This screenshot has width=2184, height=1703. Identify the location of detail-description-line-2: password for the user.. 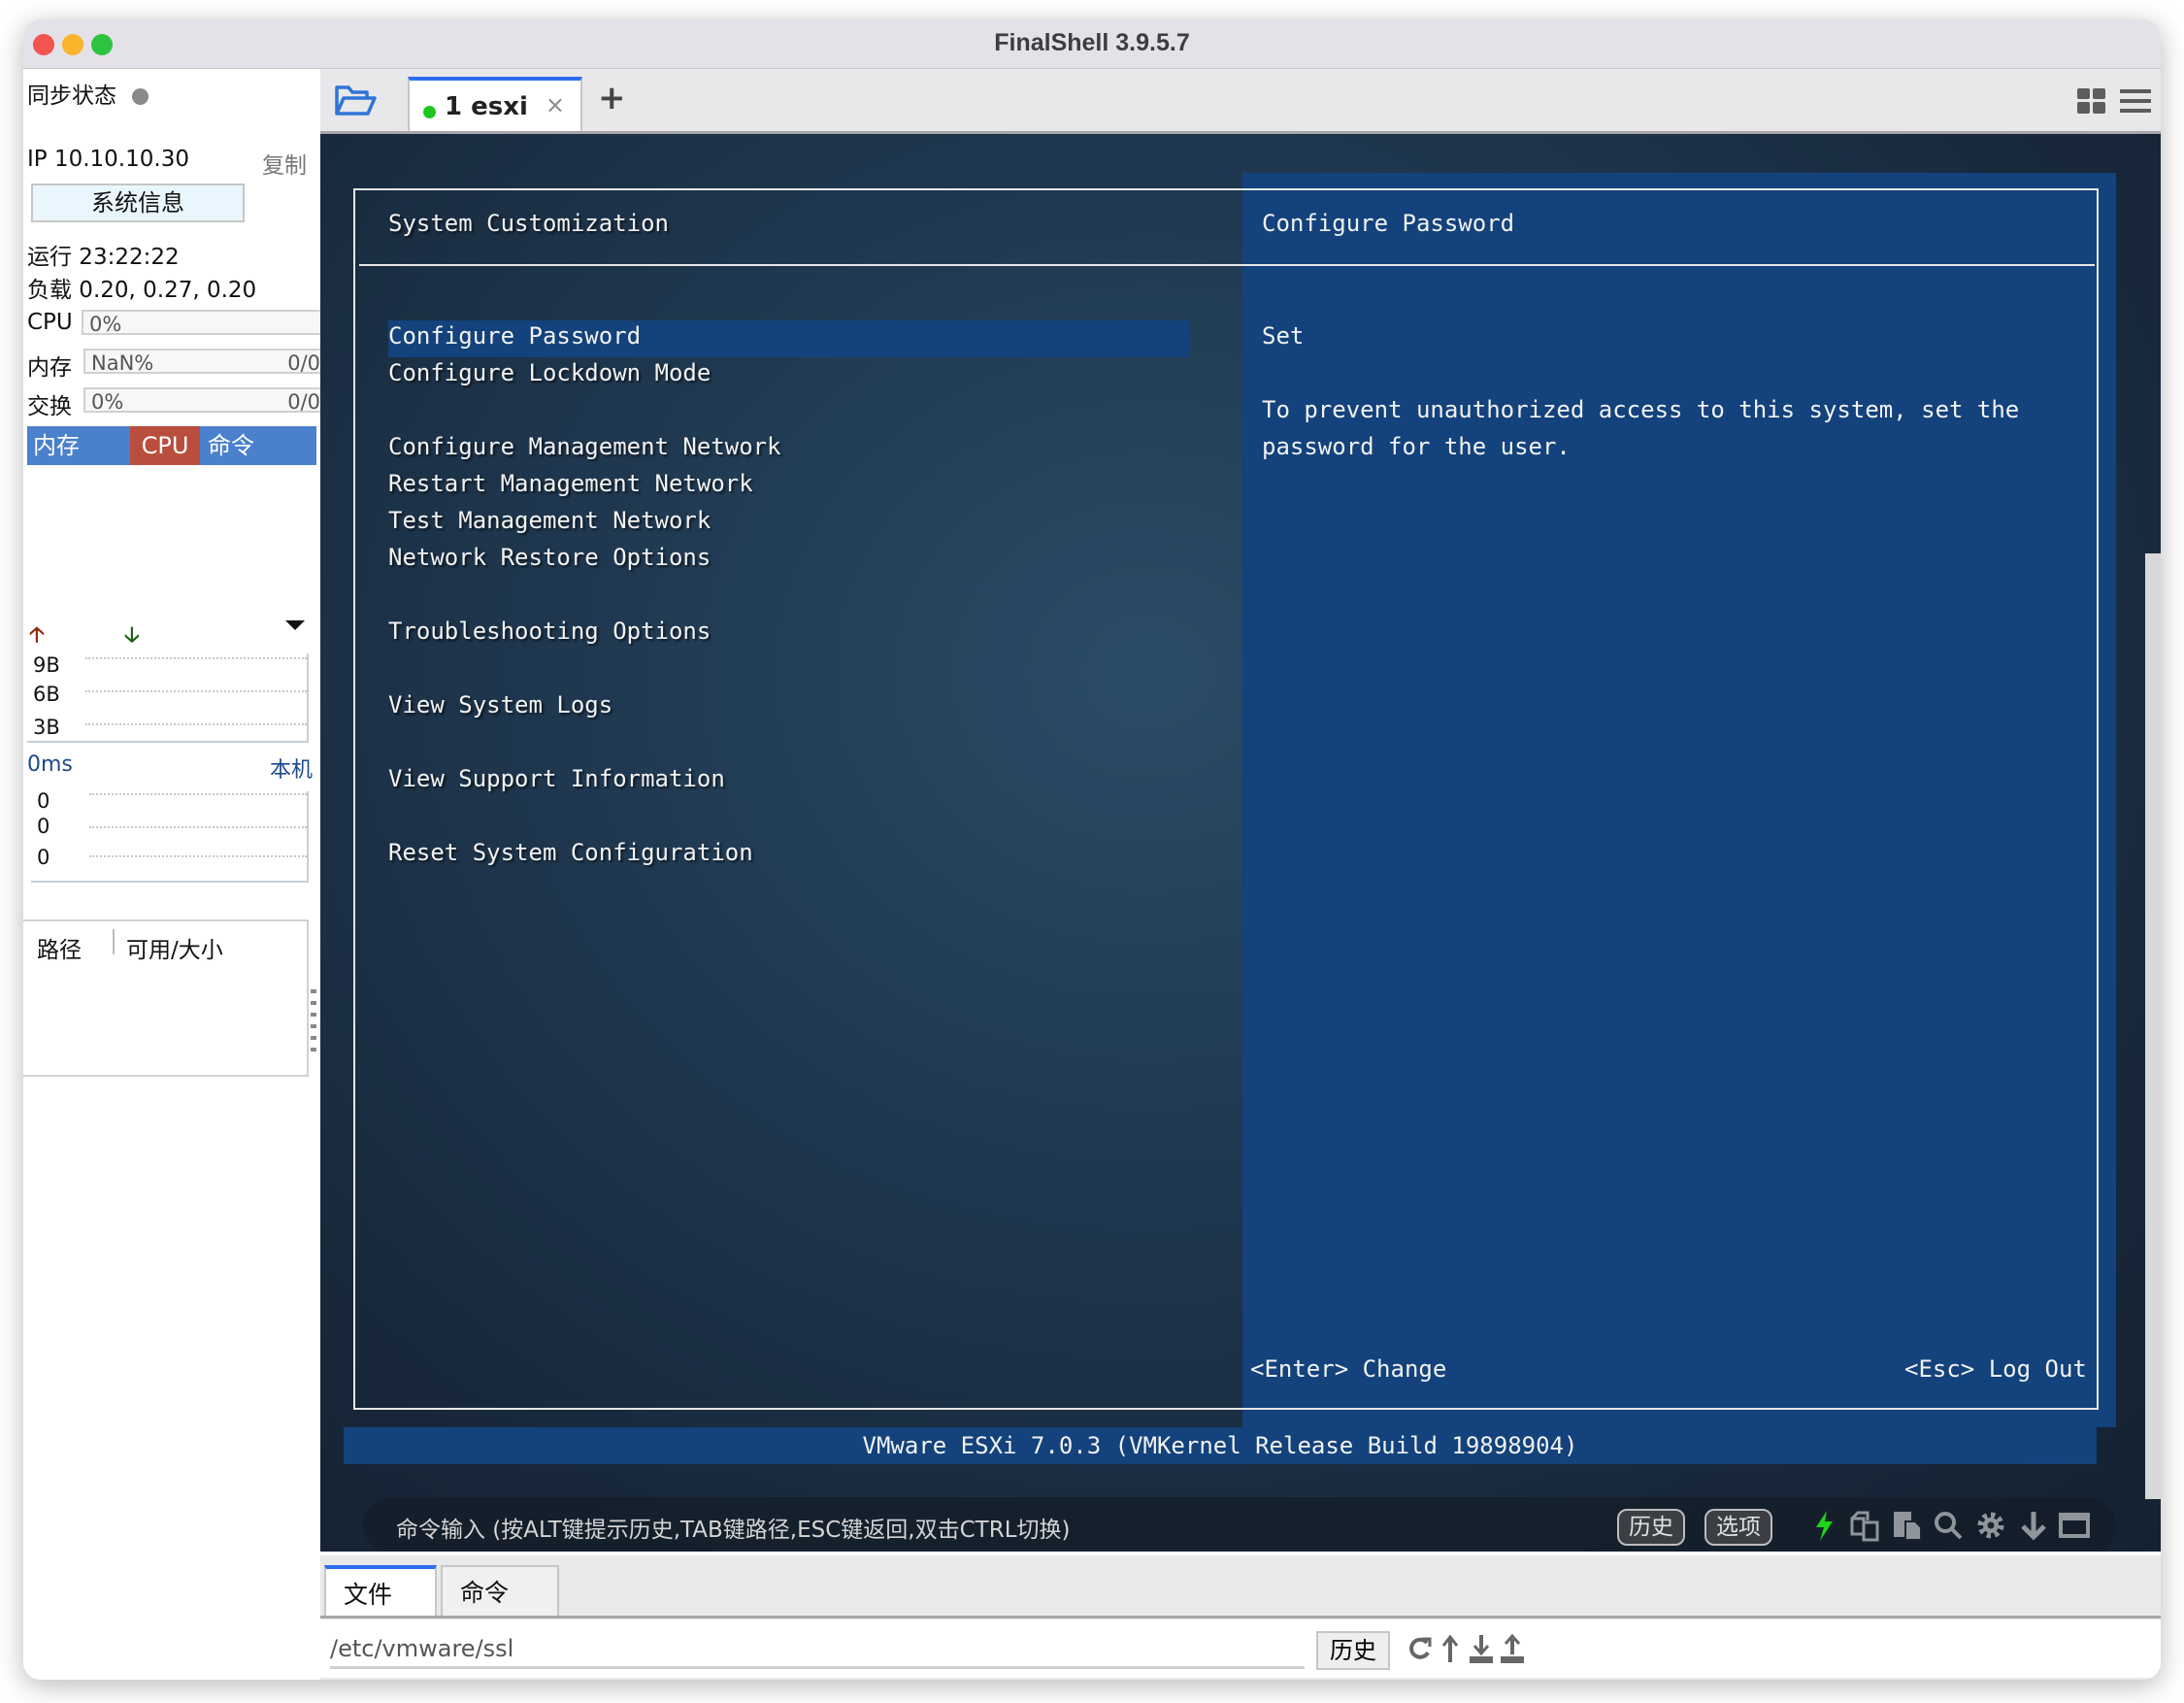
(1416, 447).